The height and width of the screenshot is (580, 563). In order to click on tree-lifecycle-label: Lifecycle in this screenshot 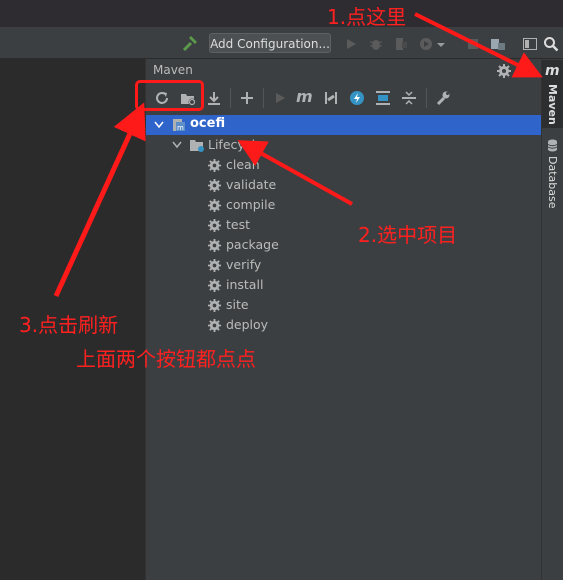, I will do `click(235, 144)`.